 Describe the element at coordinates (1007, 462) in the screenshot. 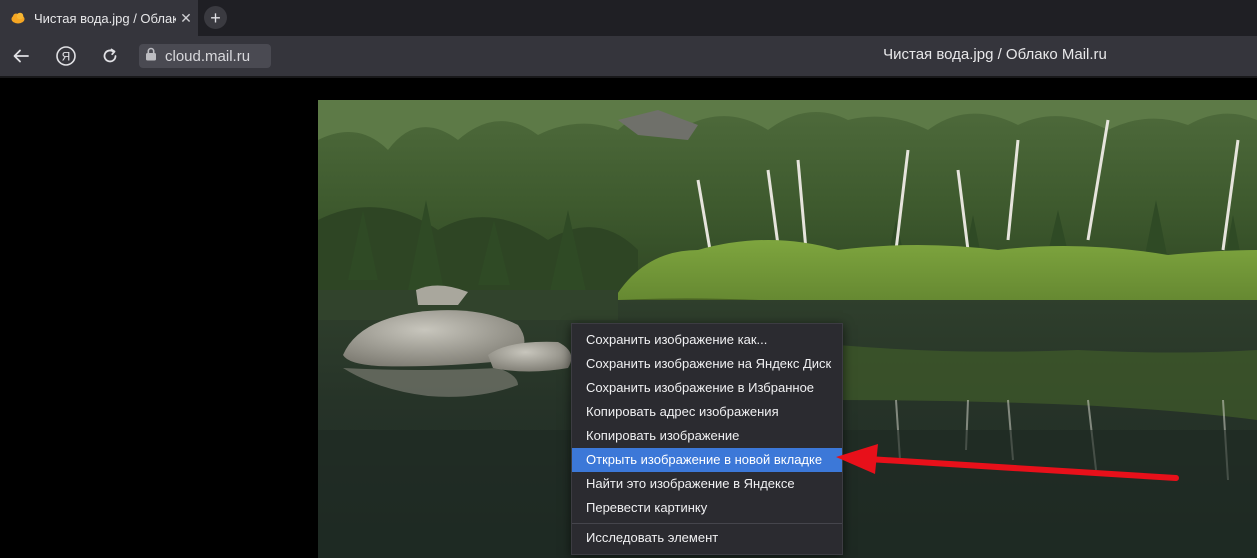

I see `annotation-arrow` at that location.